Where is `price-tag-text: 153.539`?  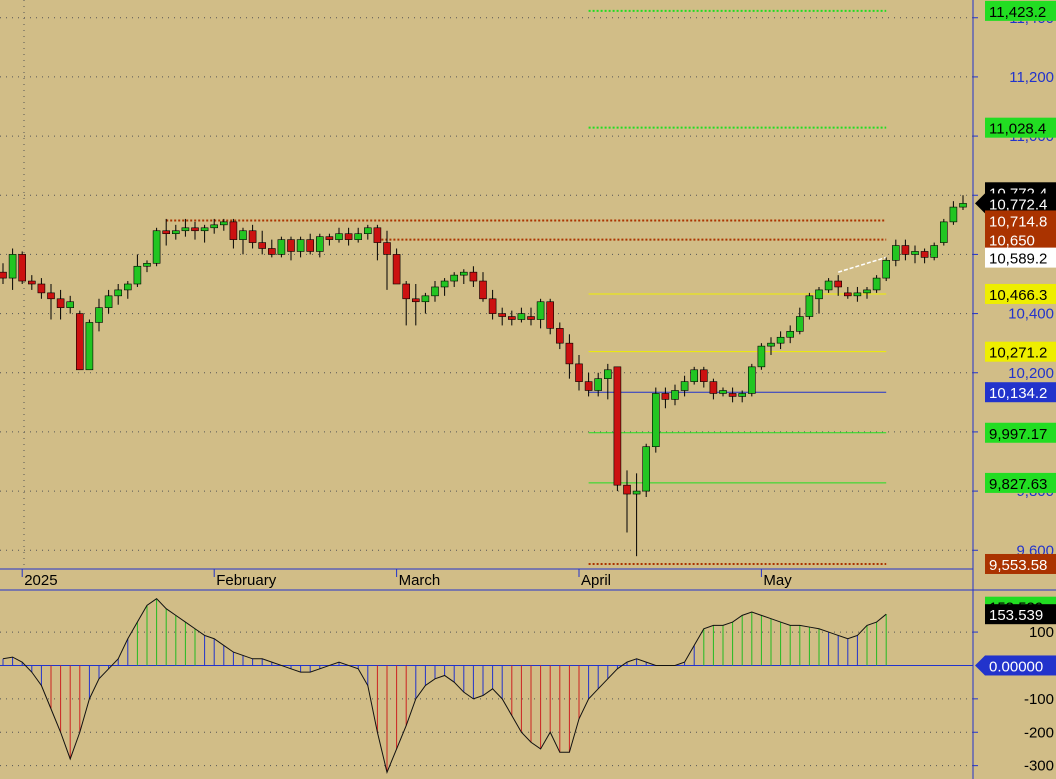
price-tag-text: 153.539 is located at coordinates (1016, 615).